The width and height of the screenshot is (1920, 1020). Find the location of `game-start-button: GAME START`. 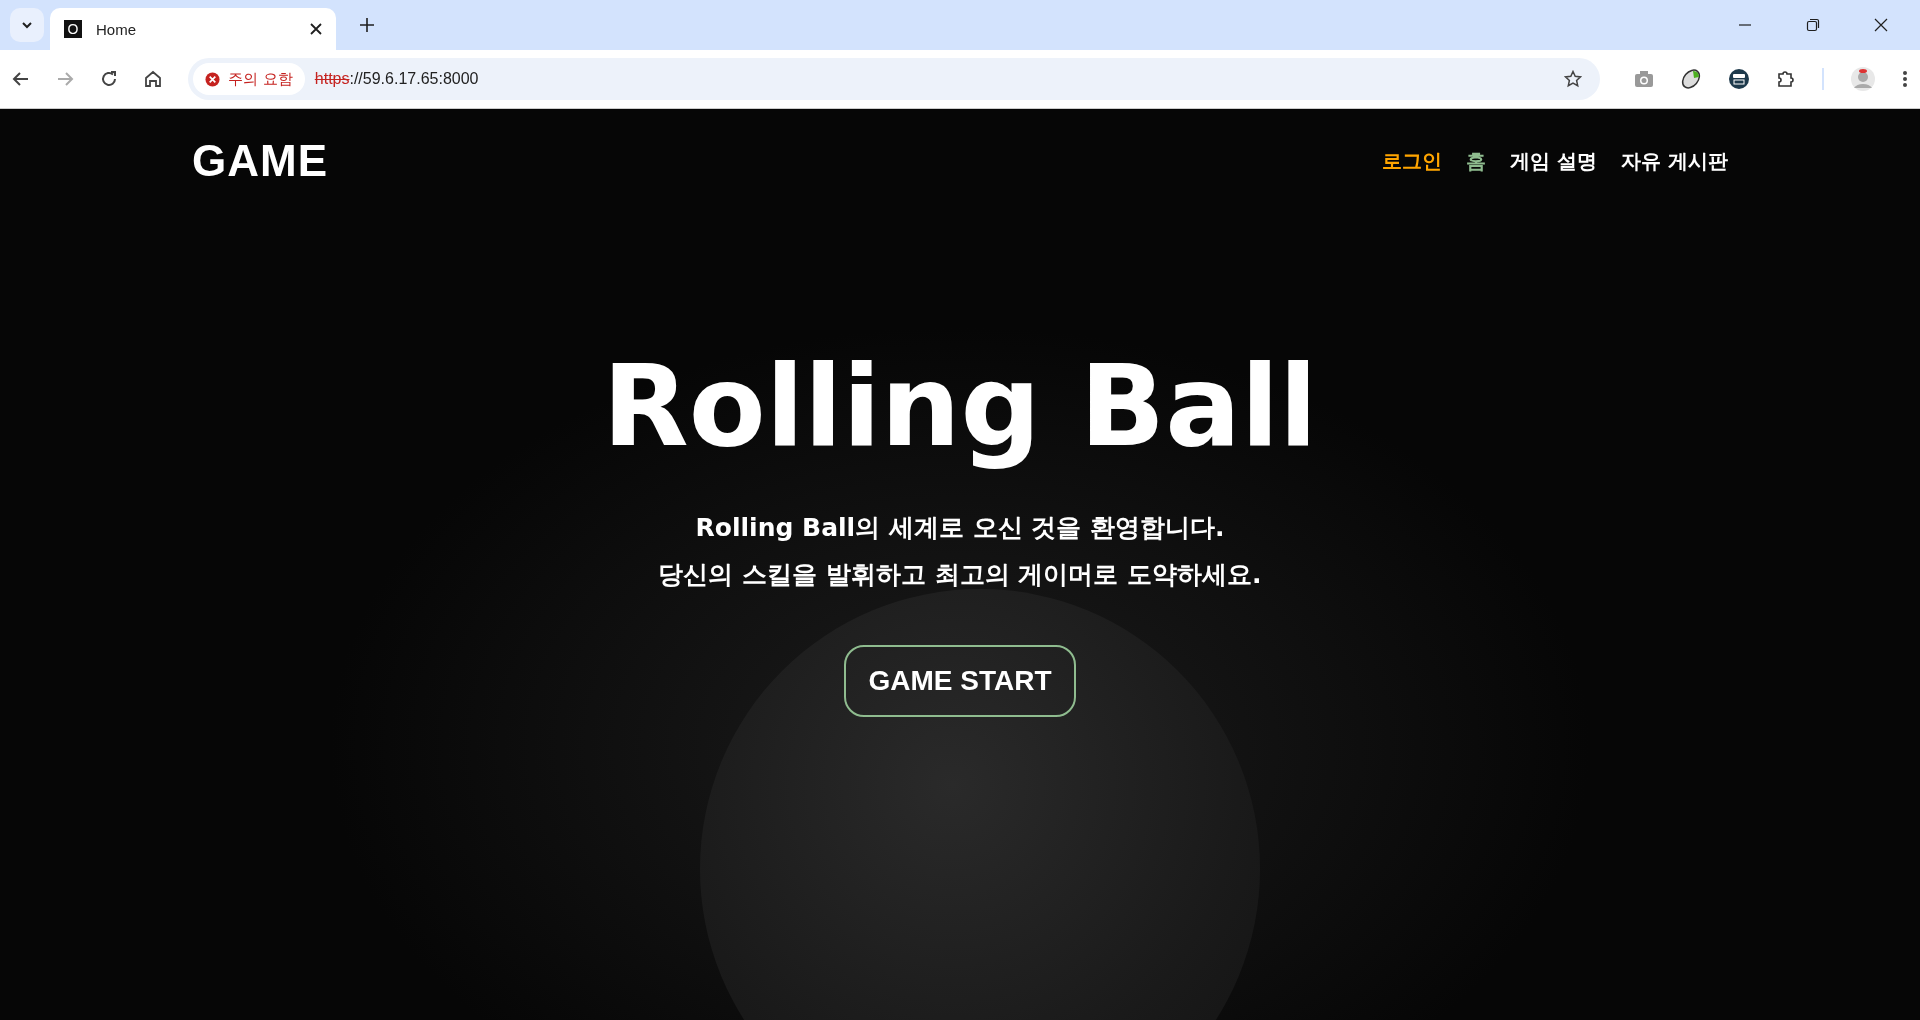

game-start-button: GAME START is located at coordinates (960, 681).